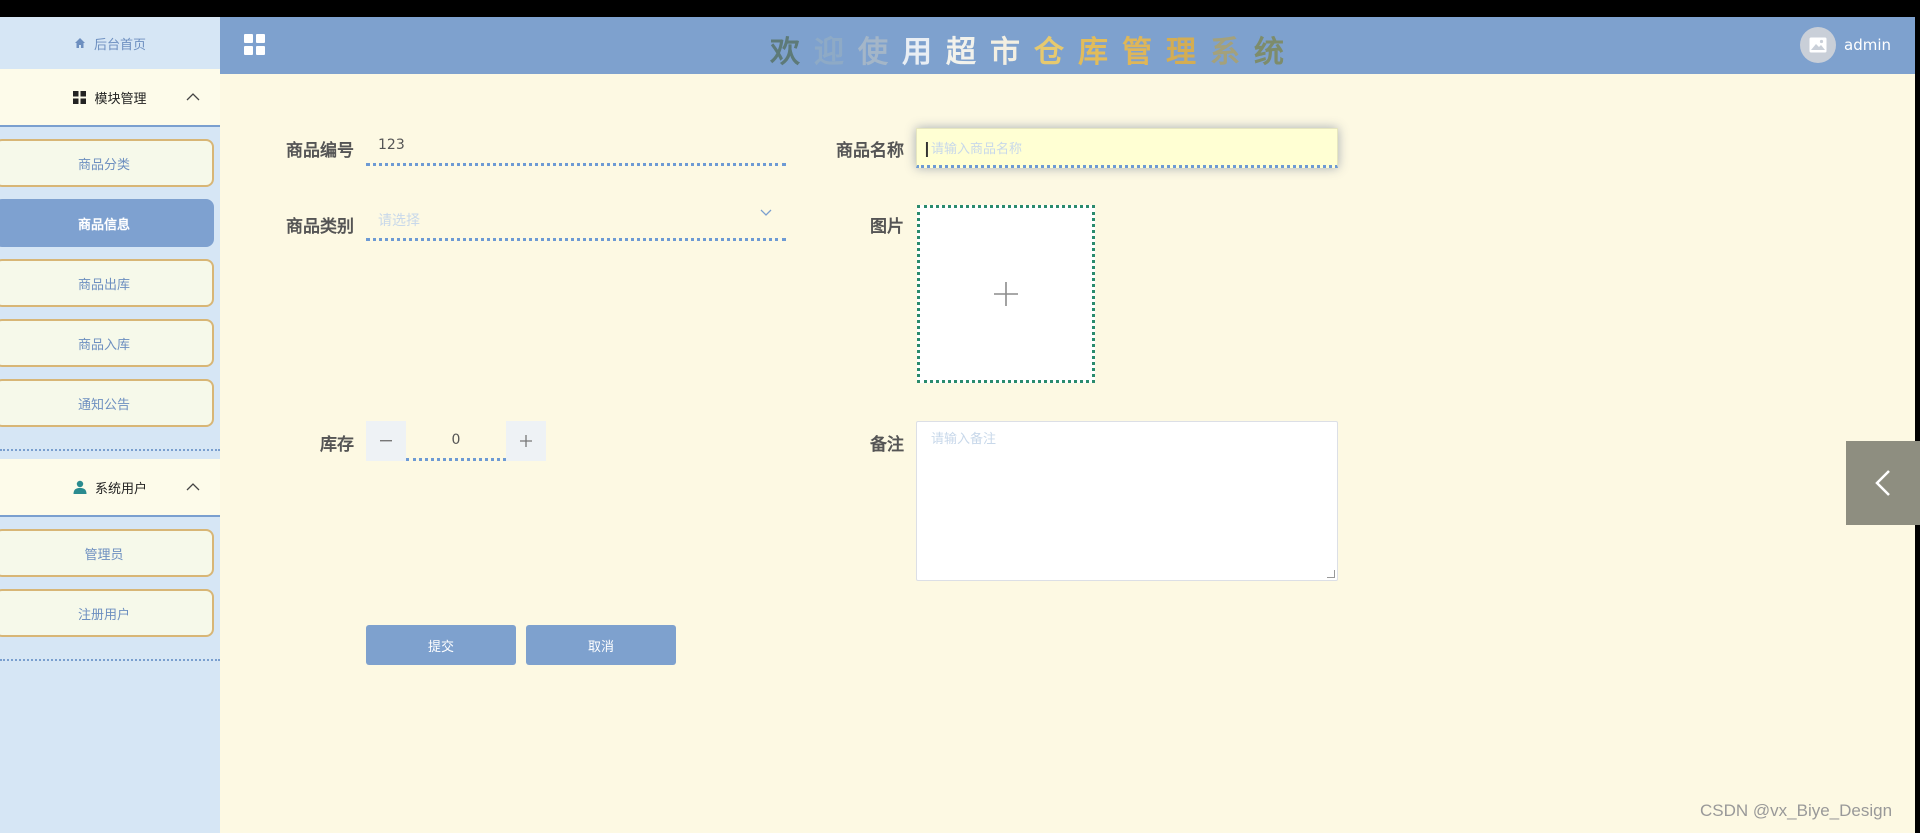 The height and width of the screenshot is (833, 1920). Describe the element at coordinates (927, 150) in the screenshot. I see `text-cursor-icon: I` at that location.